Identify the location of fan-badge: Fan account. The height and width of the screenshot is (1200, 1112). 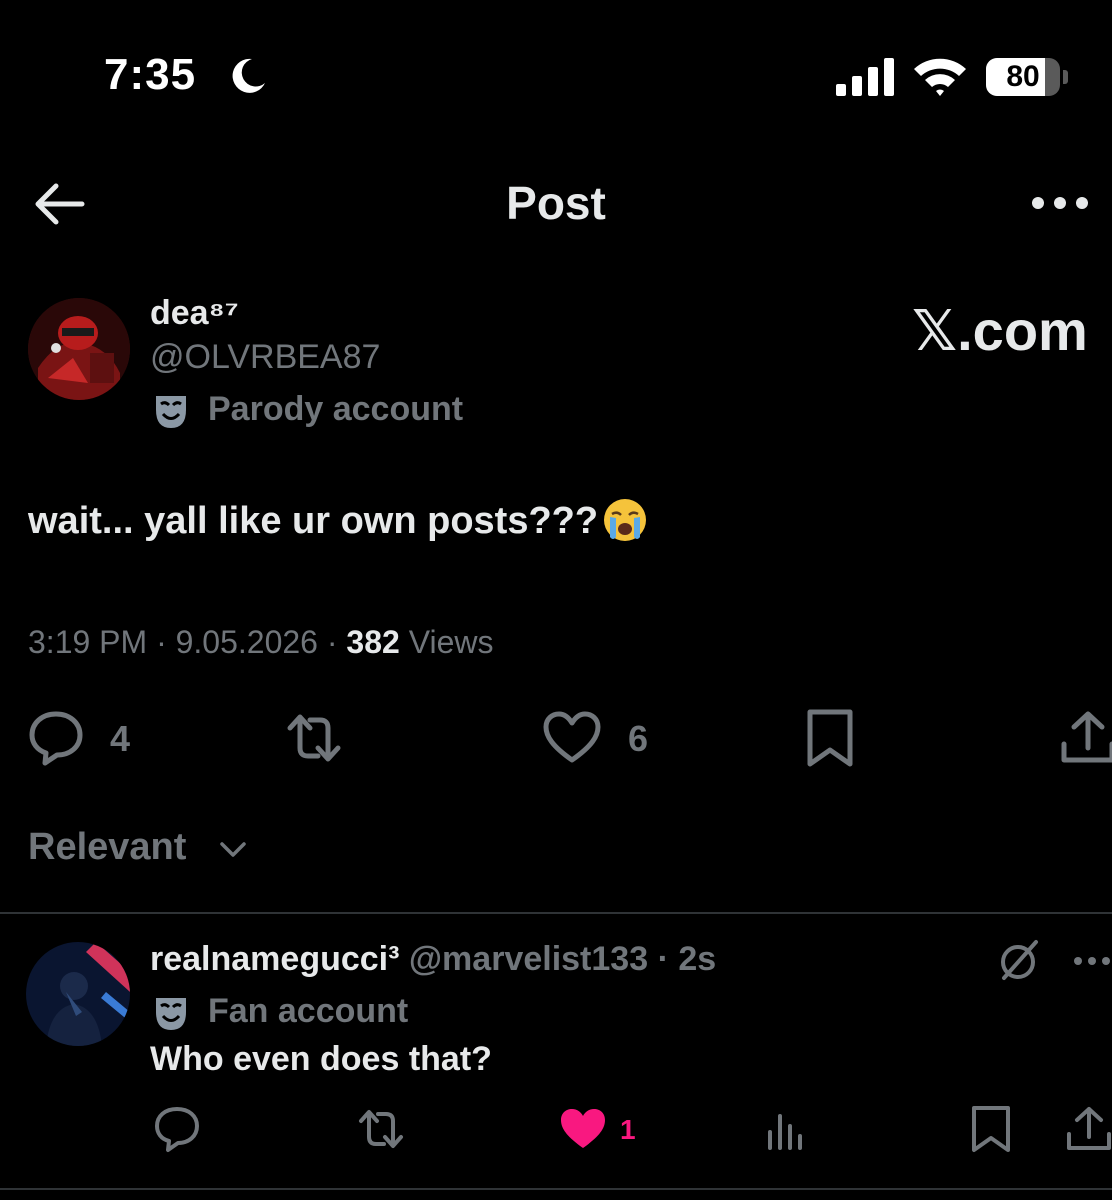
(308, 1011).